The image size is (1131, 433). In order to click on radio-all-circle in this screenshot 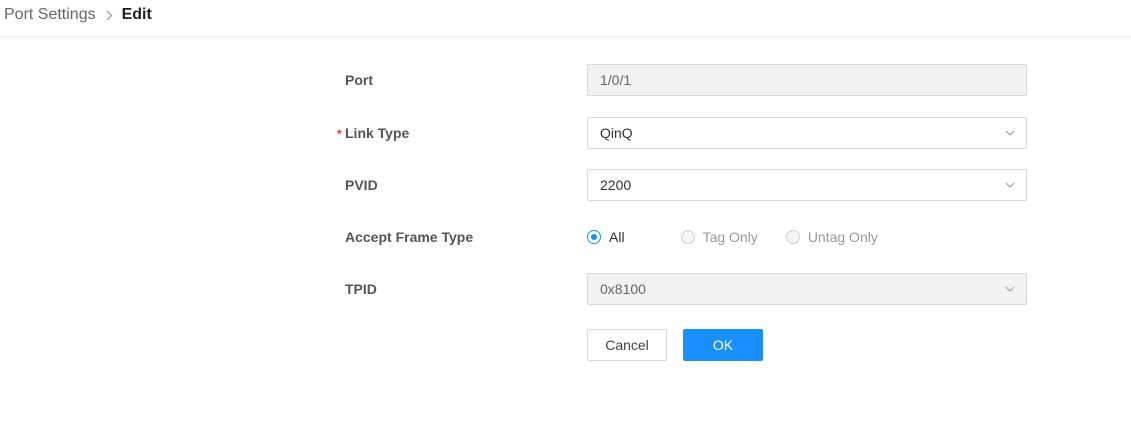, I will do `click(594, 237)`.